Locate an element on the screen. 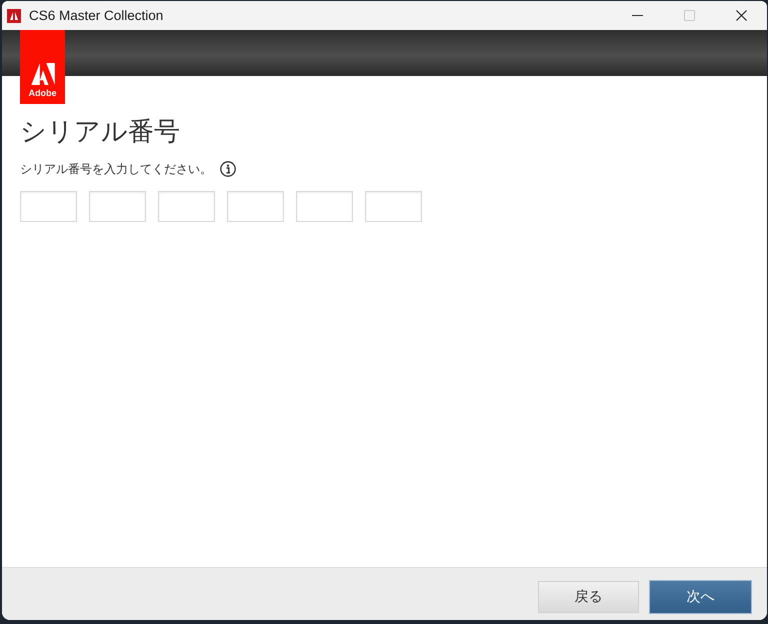  app-icon is located at coordinates (14, 15).